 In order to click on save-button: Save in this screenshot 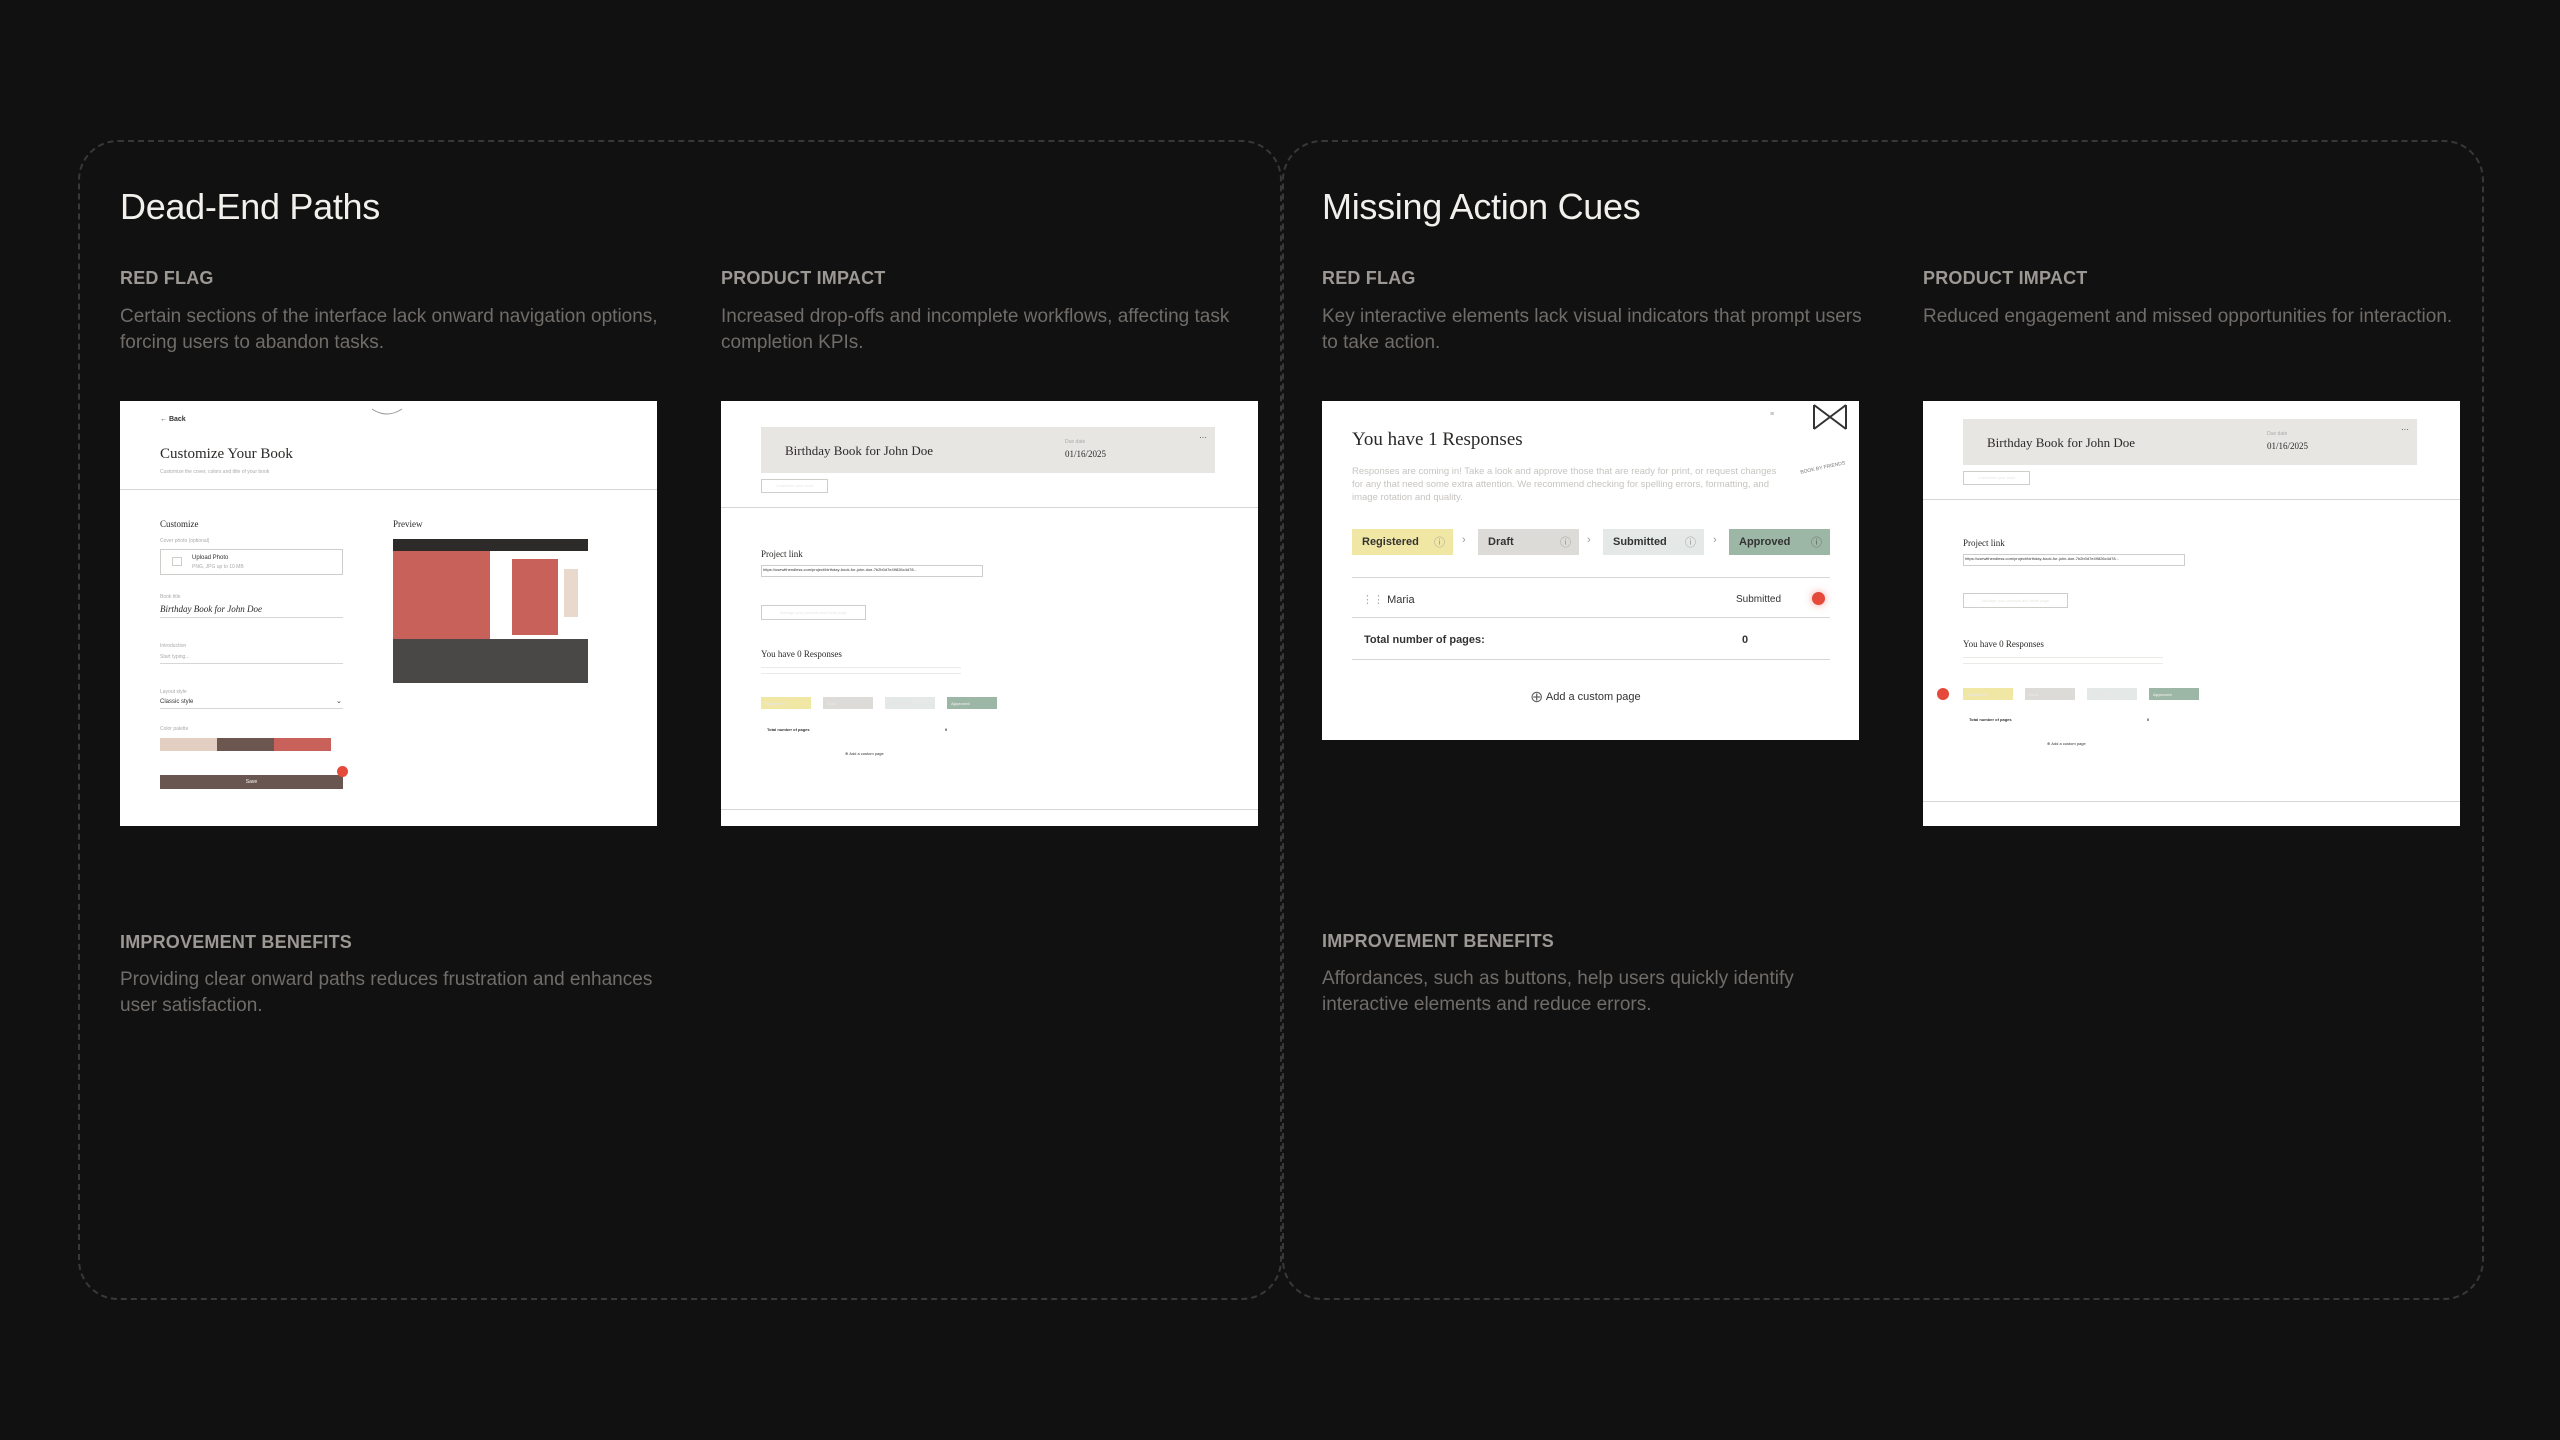, I will do `click(251, 782)`.